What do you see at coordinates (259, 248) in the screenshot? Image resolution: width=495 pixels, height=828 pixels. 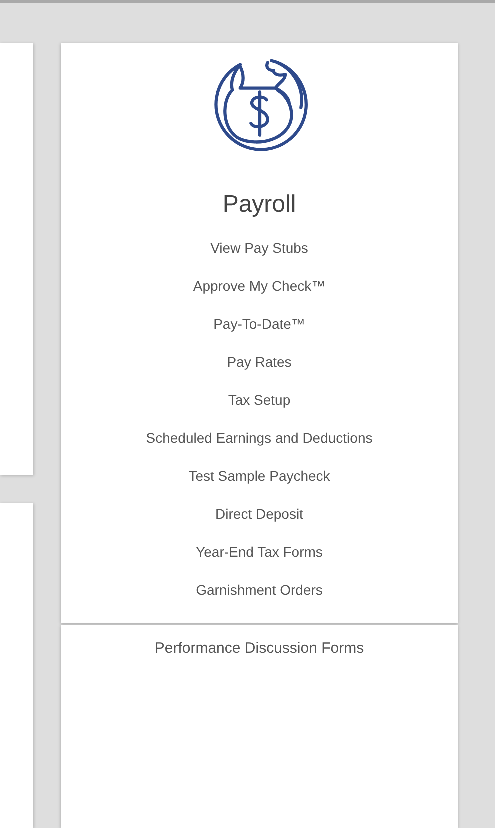 I see `payroll-link: View Pay Stubs` at bounding box center [259, 248].